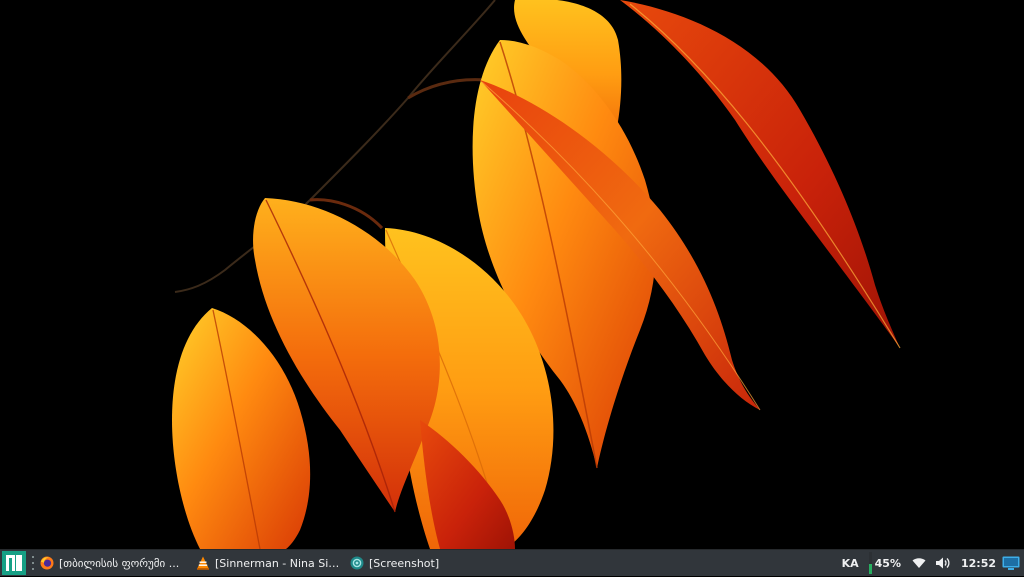 This screenshot has height=577, width=1024. I want to click on vlc-icon, so click(203, 563).